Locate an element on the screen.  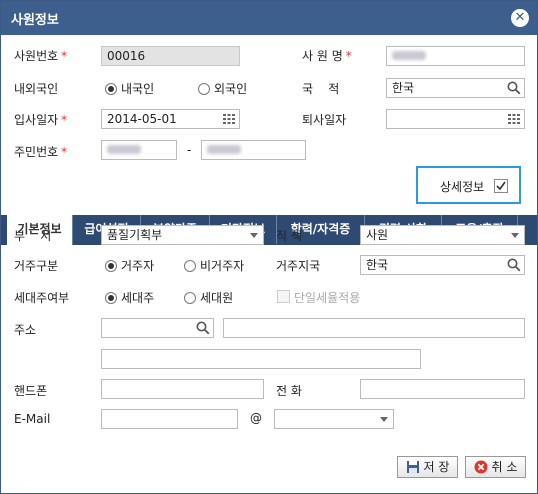
domestic-radio-label: 내국인 is located at coordinates (138, 89).